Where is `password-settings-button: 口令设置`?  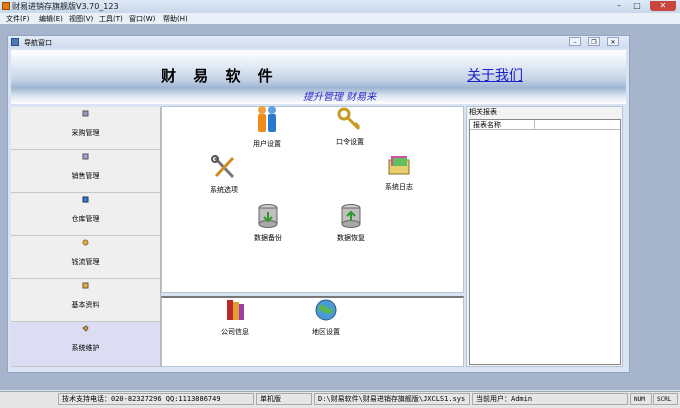 password-settings-button: 口令设置 is located at coordinates (350, 127).